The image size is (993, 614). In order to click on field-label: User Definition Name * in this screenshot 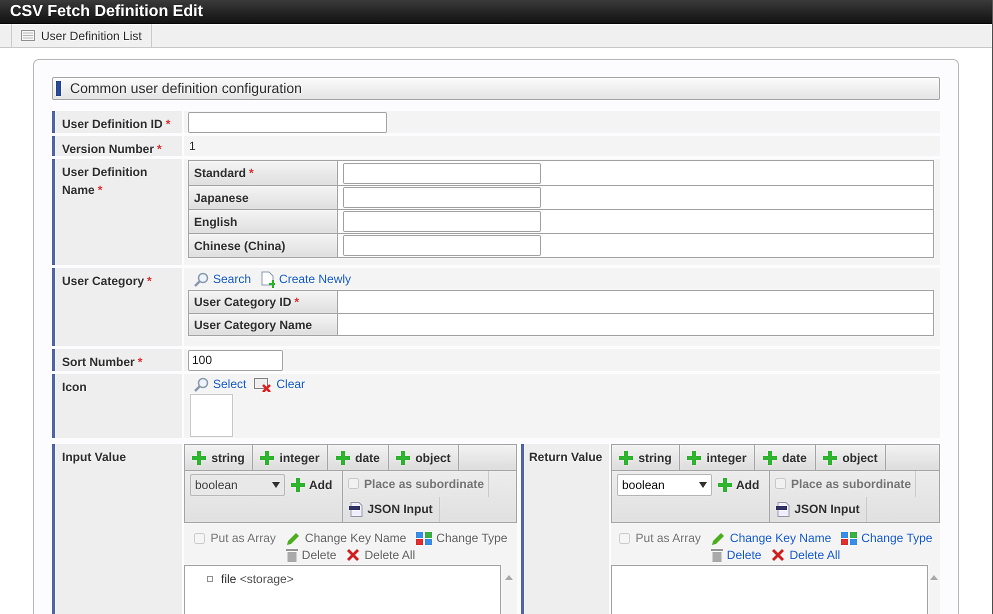, I will do `click(117, 212)`.